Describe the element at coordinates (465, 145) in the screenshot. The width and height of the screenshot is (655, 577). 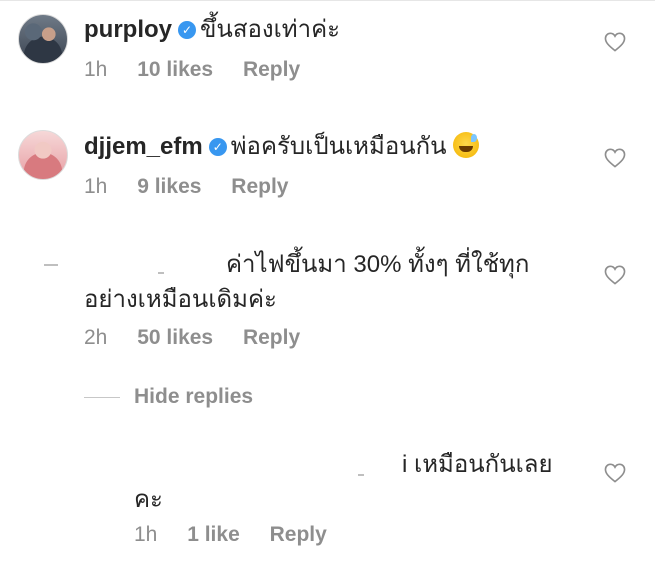
I see `sweat-smile-emoji-icon` at that location.